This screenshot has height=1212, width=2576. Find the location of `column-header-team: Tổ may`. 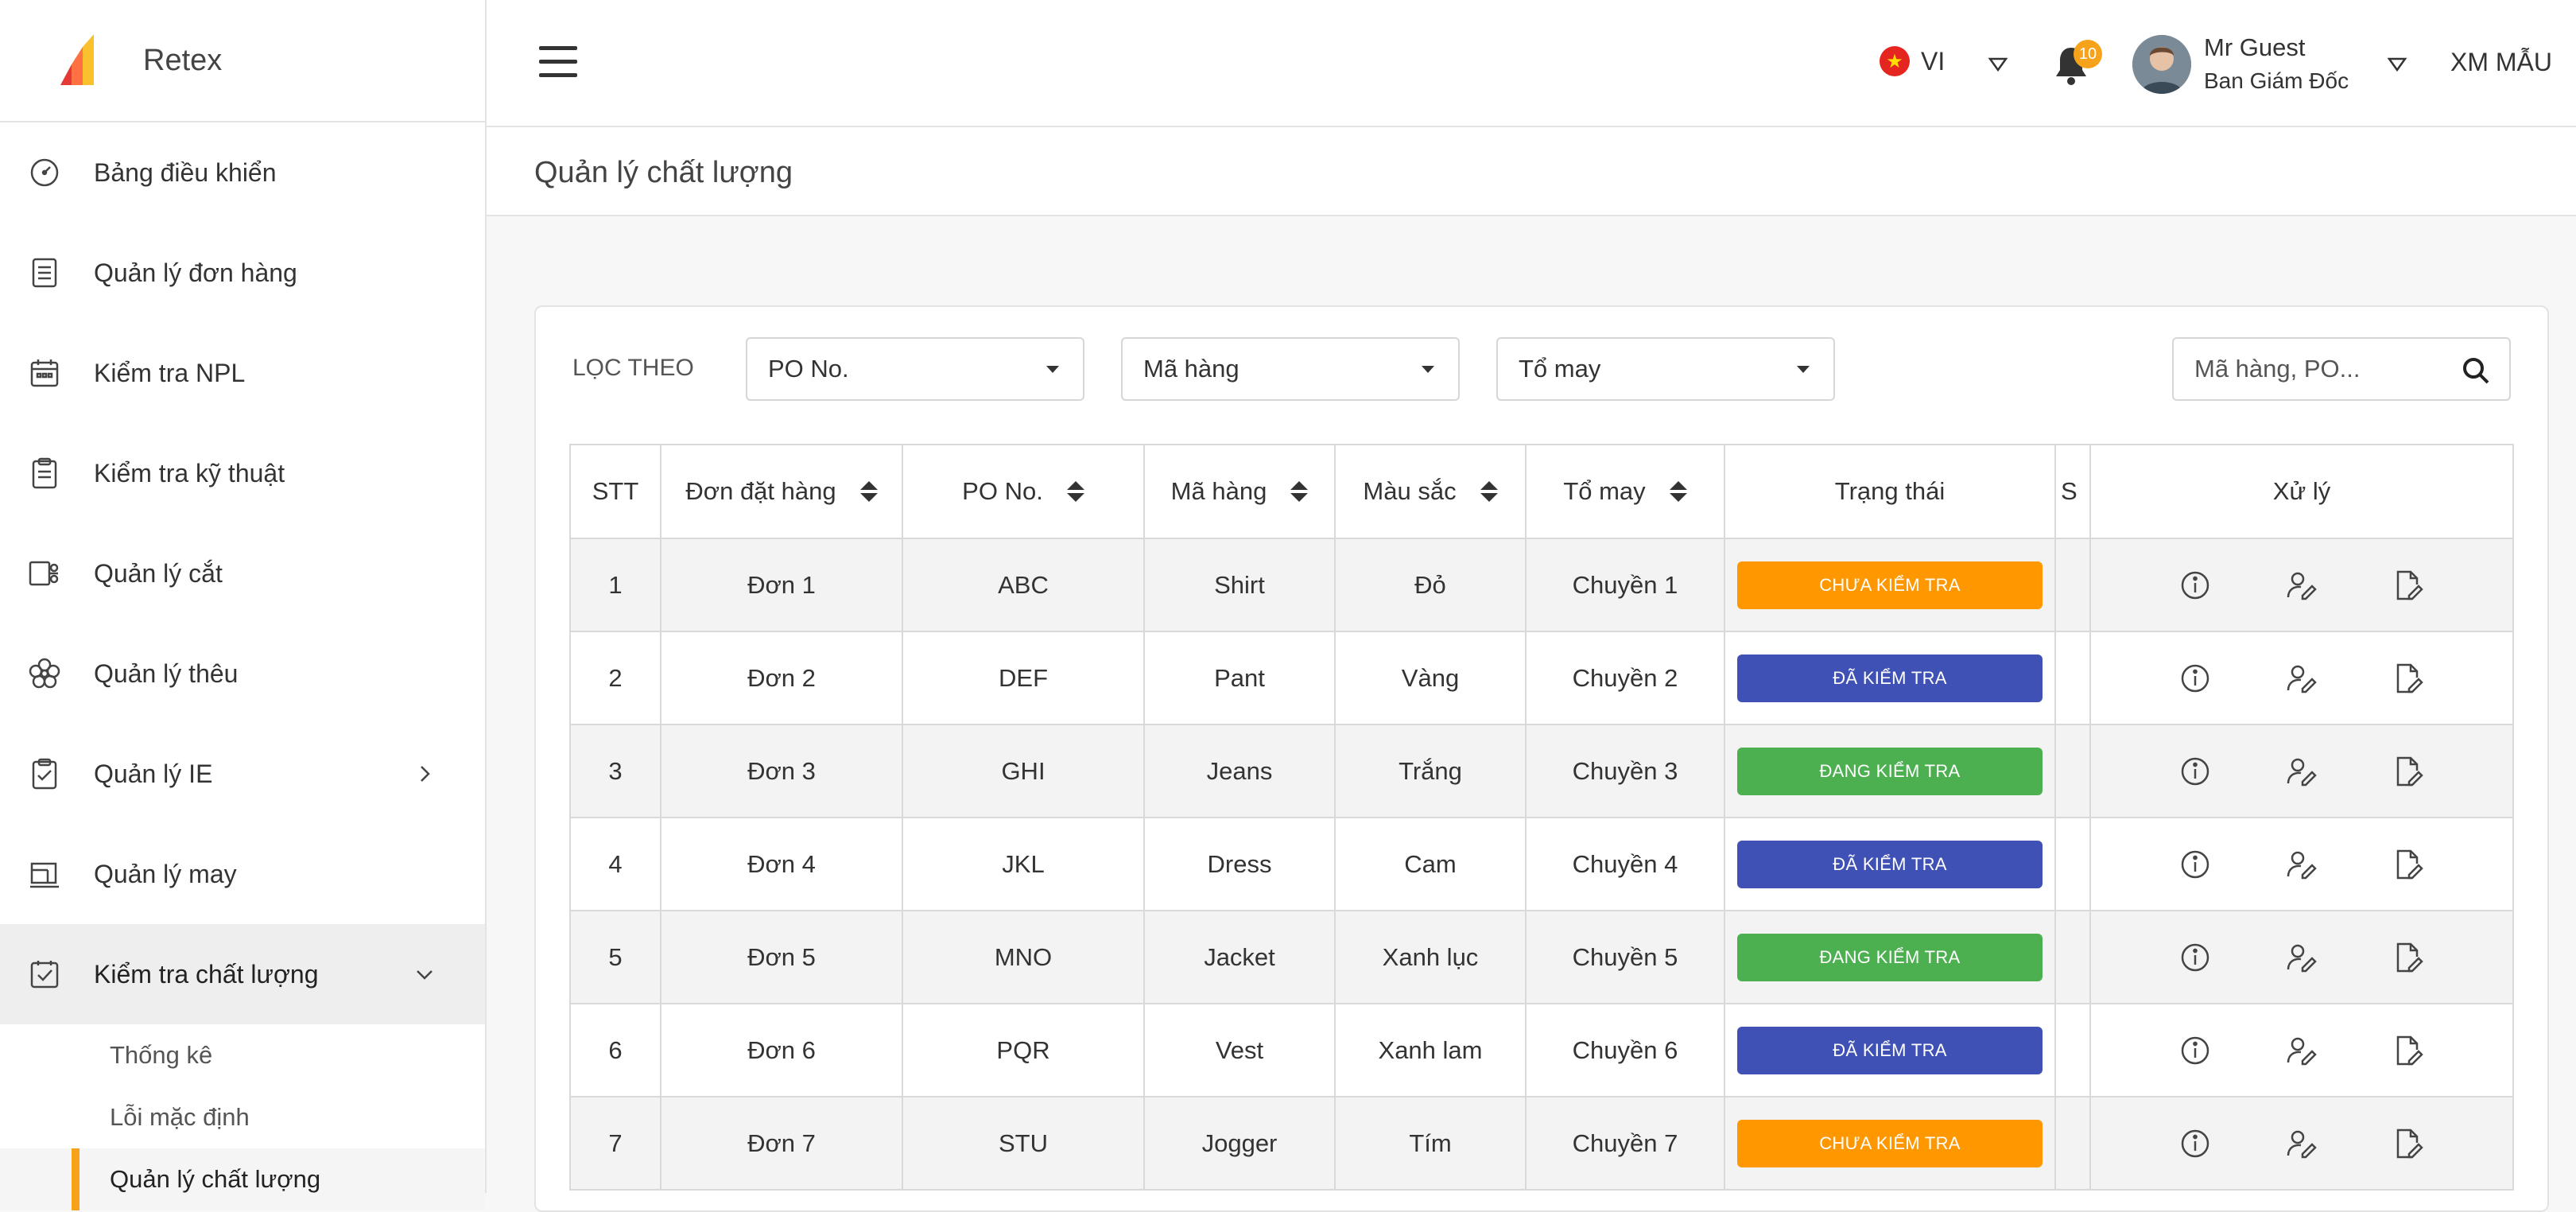

column-header-team: Tổ may is located at coordinates (1625, 491).